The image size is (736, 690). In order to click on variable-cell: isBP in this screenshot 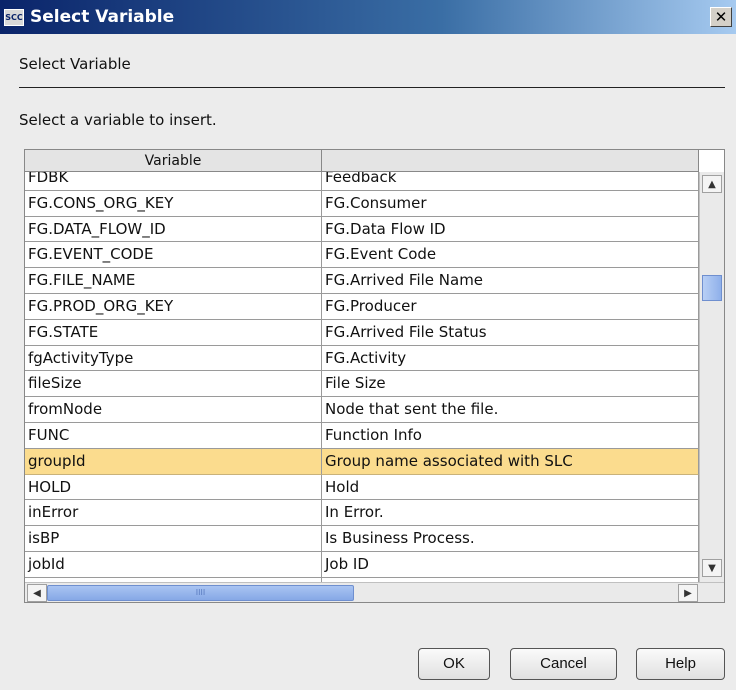, I will do `click(173, 539)`.